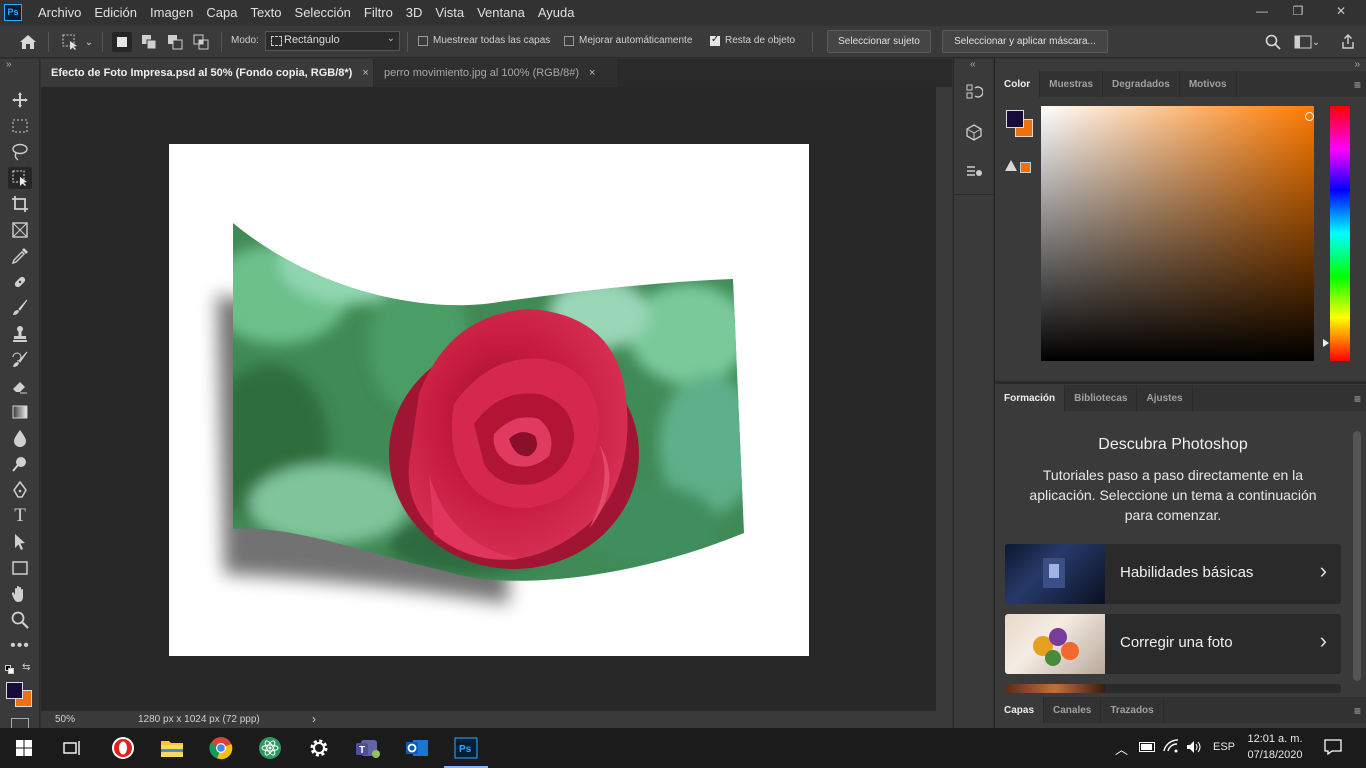  I want to click on close-button: ✕, so click(1341, 11).